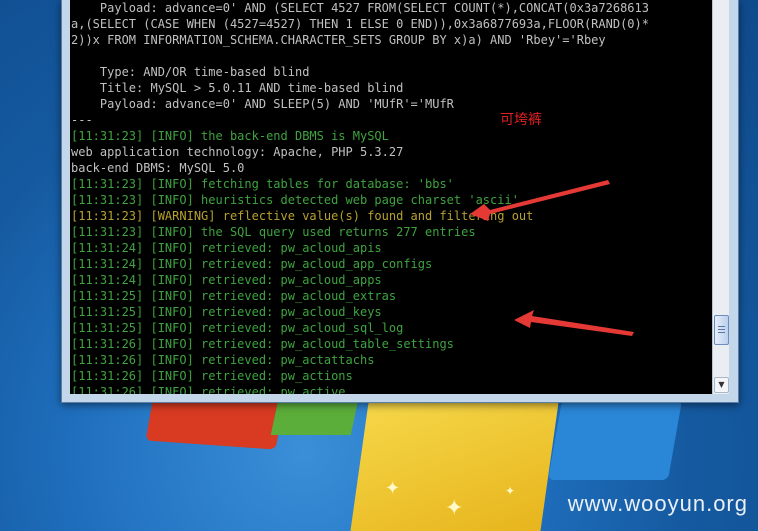 Image resolution: width=758 pixels, height=531 pixels. What do you see at coordinates (721, 385) in the screenshot?
I see `scroll-down-arrow-icon: ▼` at bounding box center [721, 385].